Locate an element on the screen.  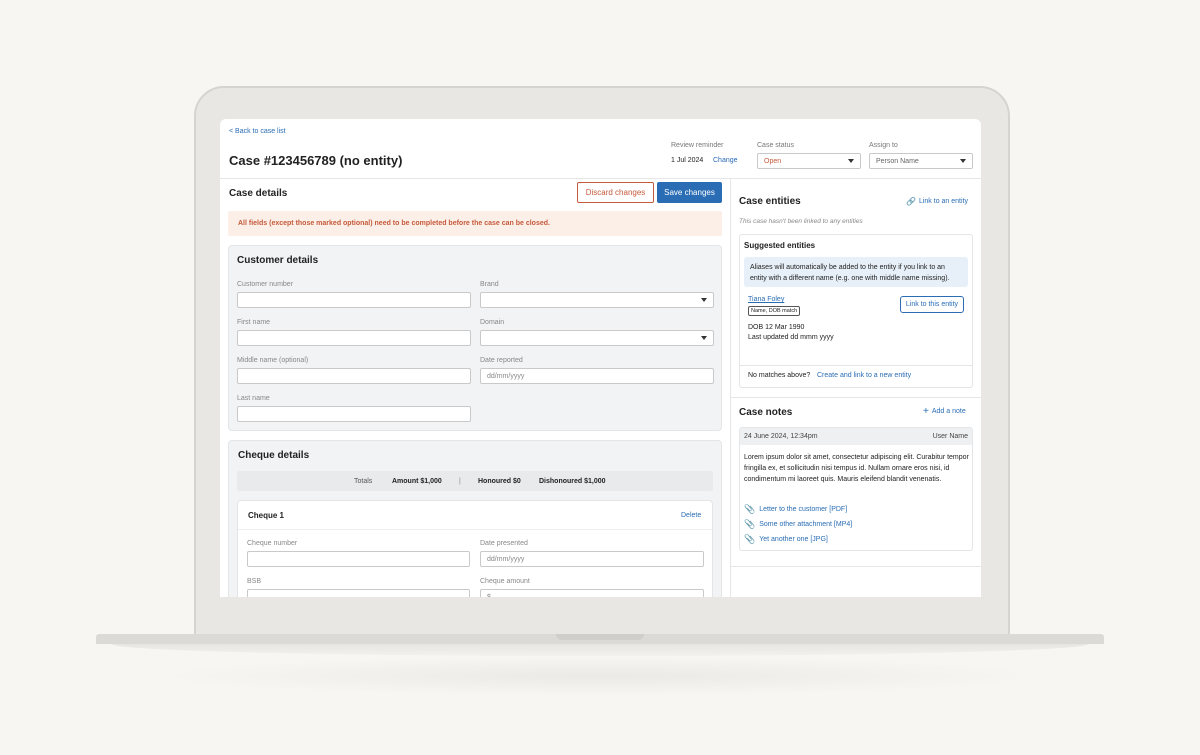
middle-name-label: Middle name (optional) is located at coordinates (273, 360).